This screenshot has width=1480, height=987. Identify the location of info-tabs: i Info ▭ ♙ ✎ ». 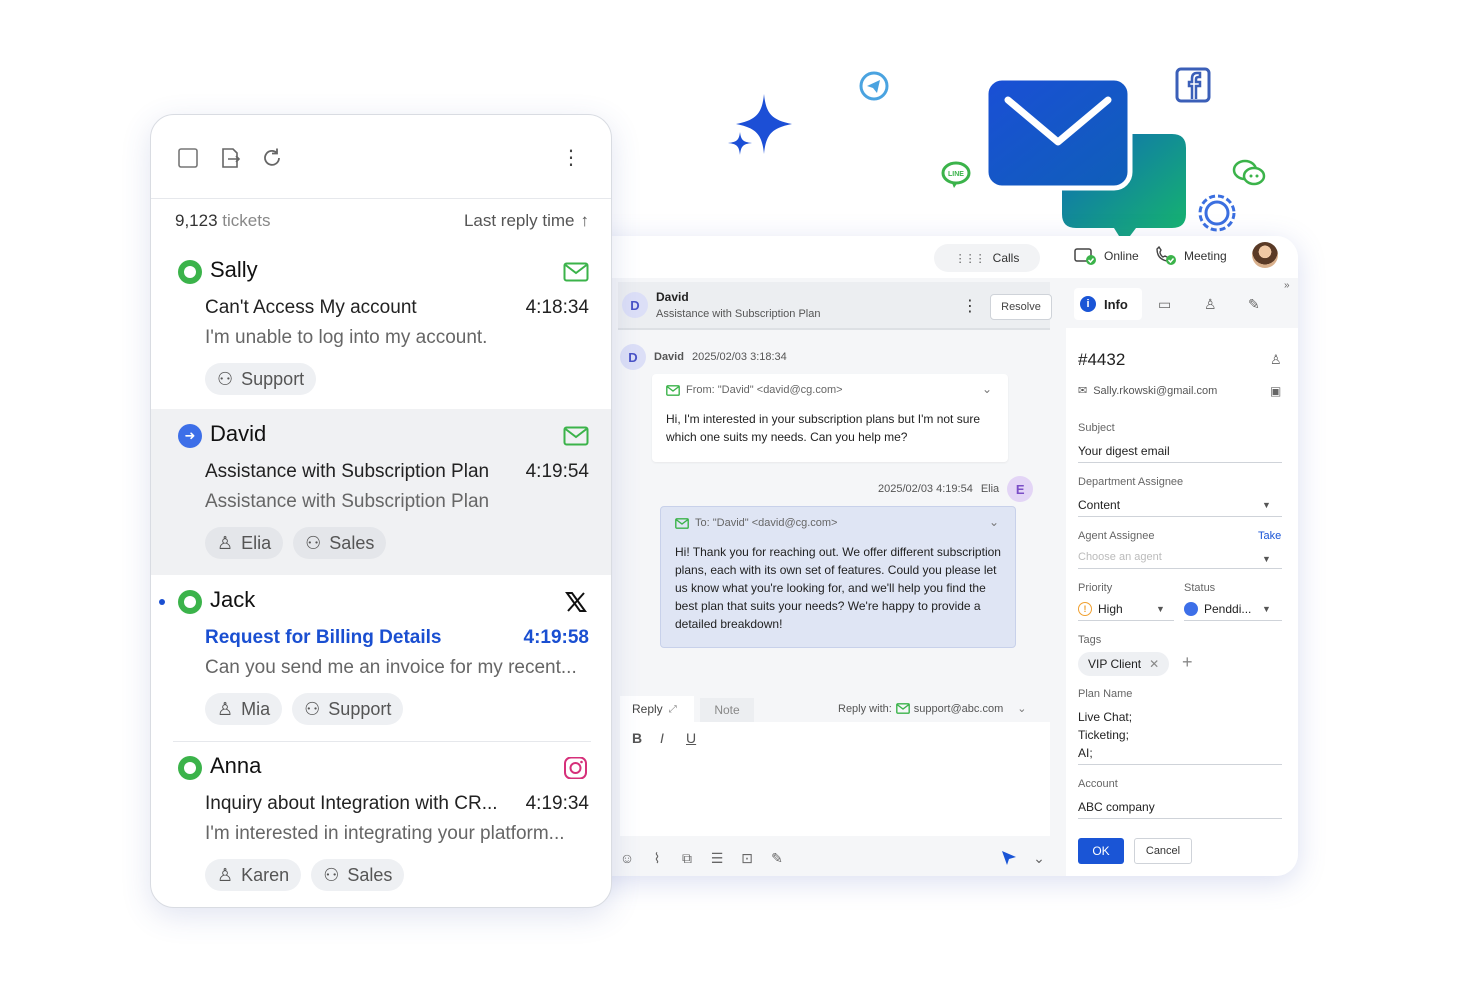
(1182, 303).